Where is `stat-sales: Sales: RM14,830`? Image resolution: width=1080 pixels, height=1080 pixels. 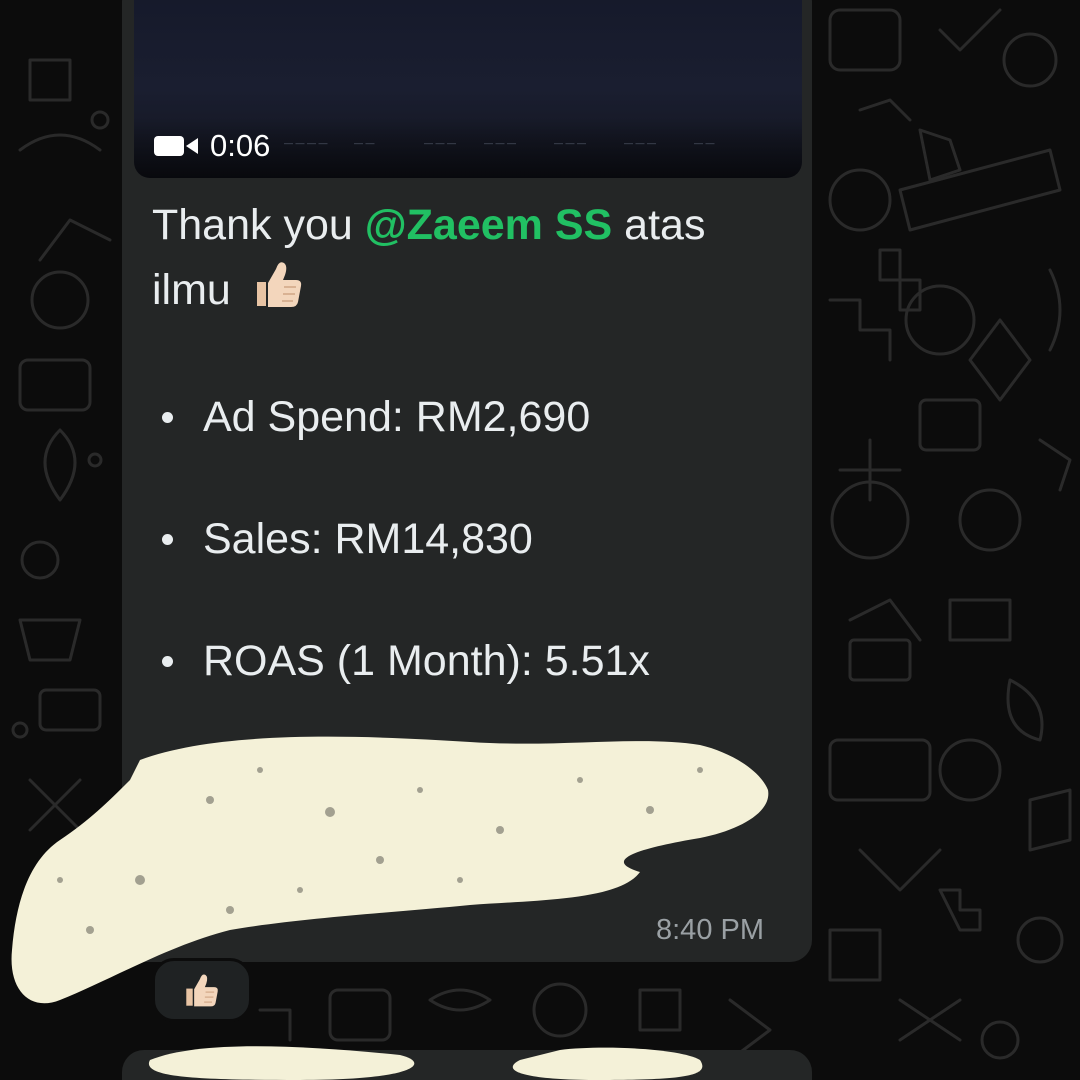
stat-sales: Sales: RM14,830 is located at coordinates (347, 539).